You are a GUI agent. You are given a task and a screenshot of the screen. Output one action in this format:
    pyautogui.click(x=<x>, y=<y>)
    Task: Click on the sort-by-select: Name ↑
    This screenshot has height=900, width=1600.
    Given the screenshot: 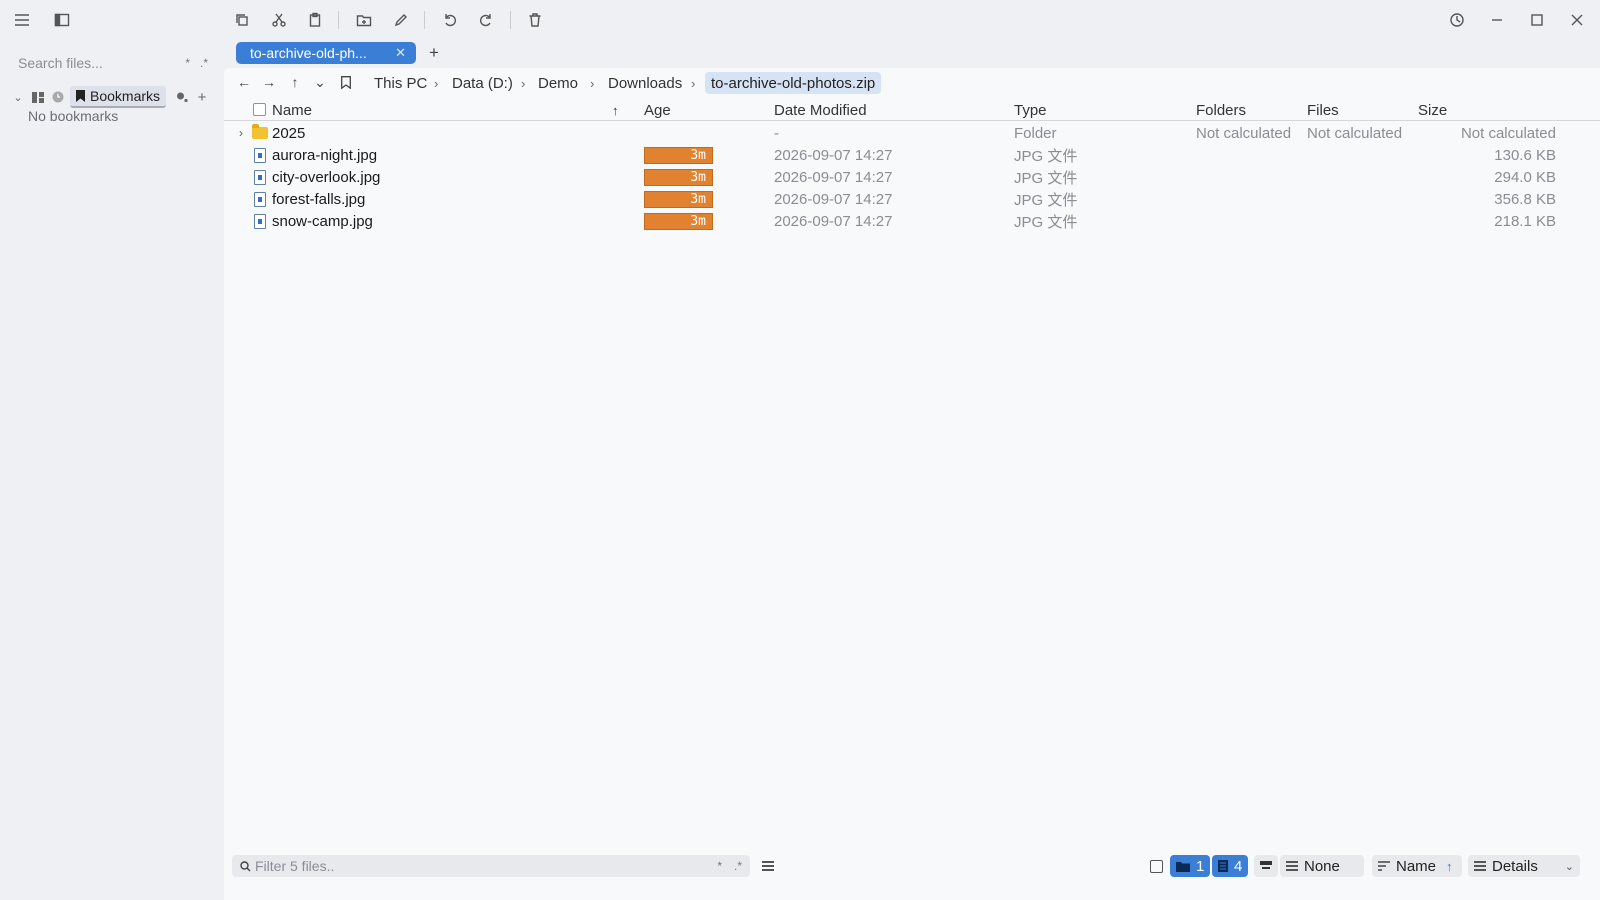 What is the action you would take?
    pyautogui.click(x=1417, y=866)
    